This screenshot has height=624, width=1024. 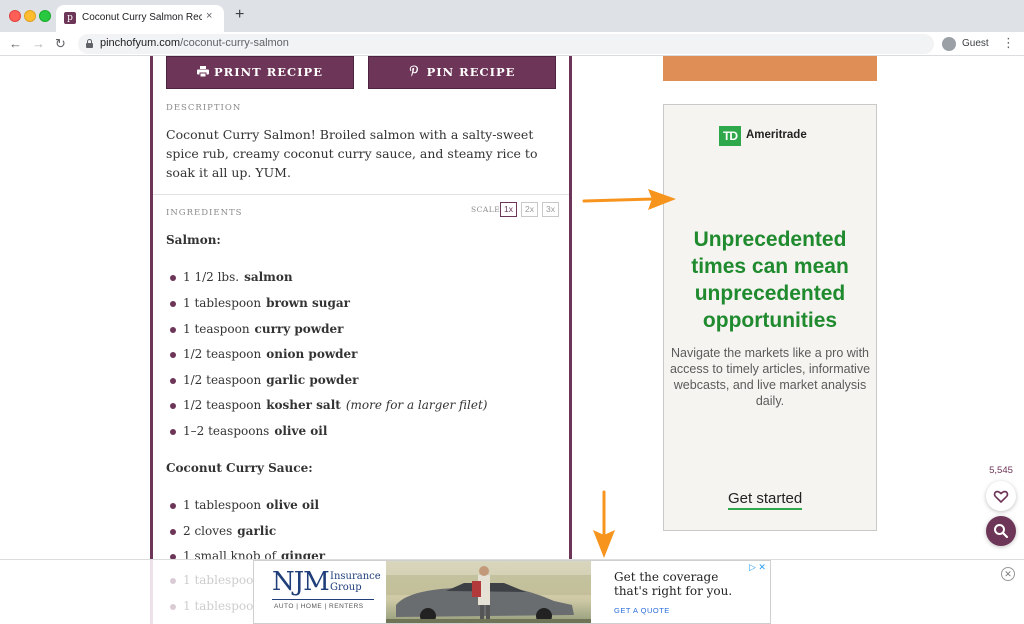 I want to click on arrow-right-icon, so click(x=629, y=199).